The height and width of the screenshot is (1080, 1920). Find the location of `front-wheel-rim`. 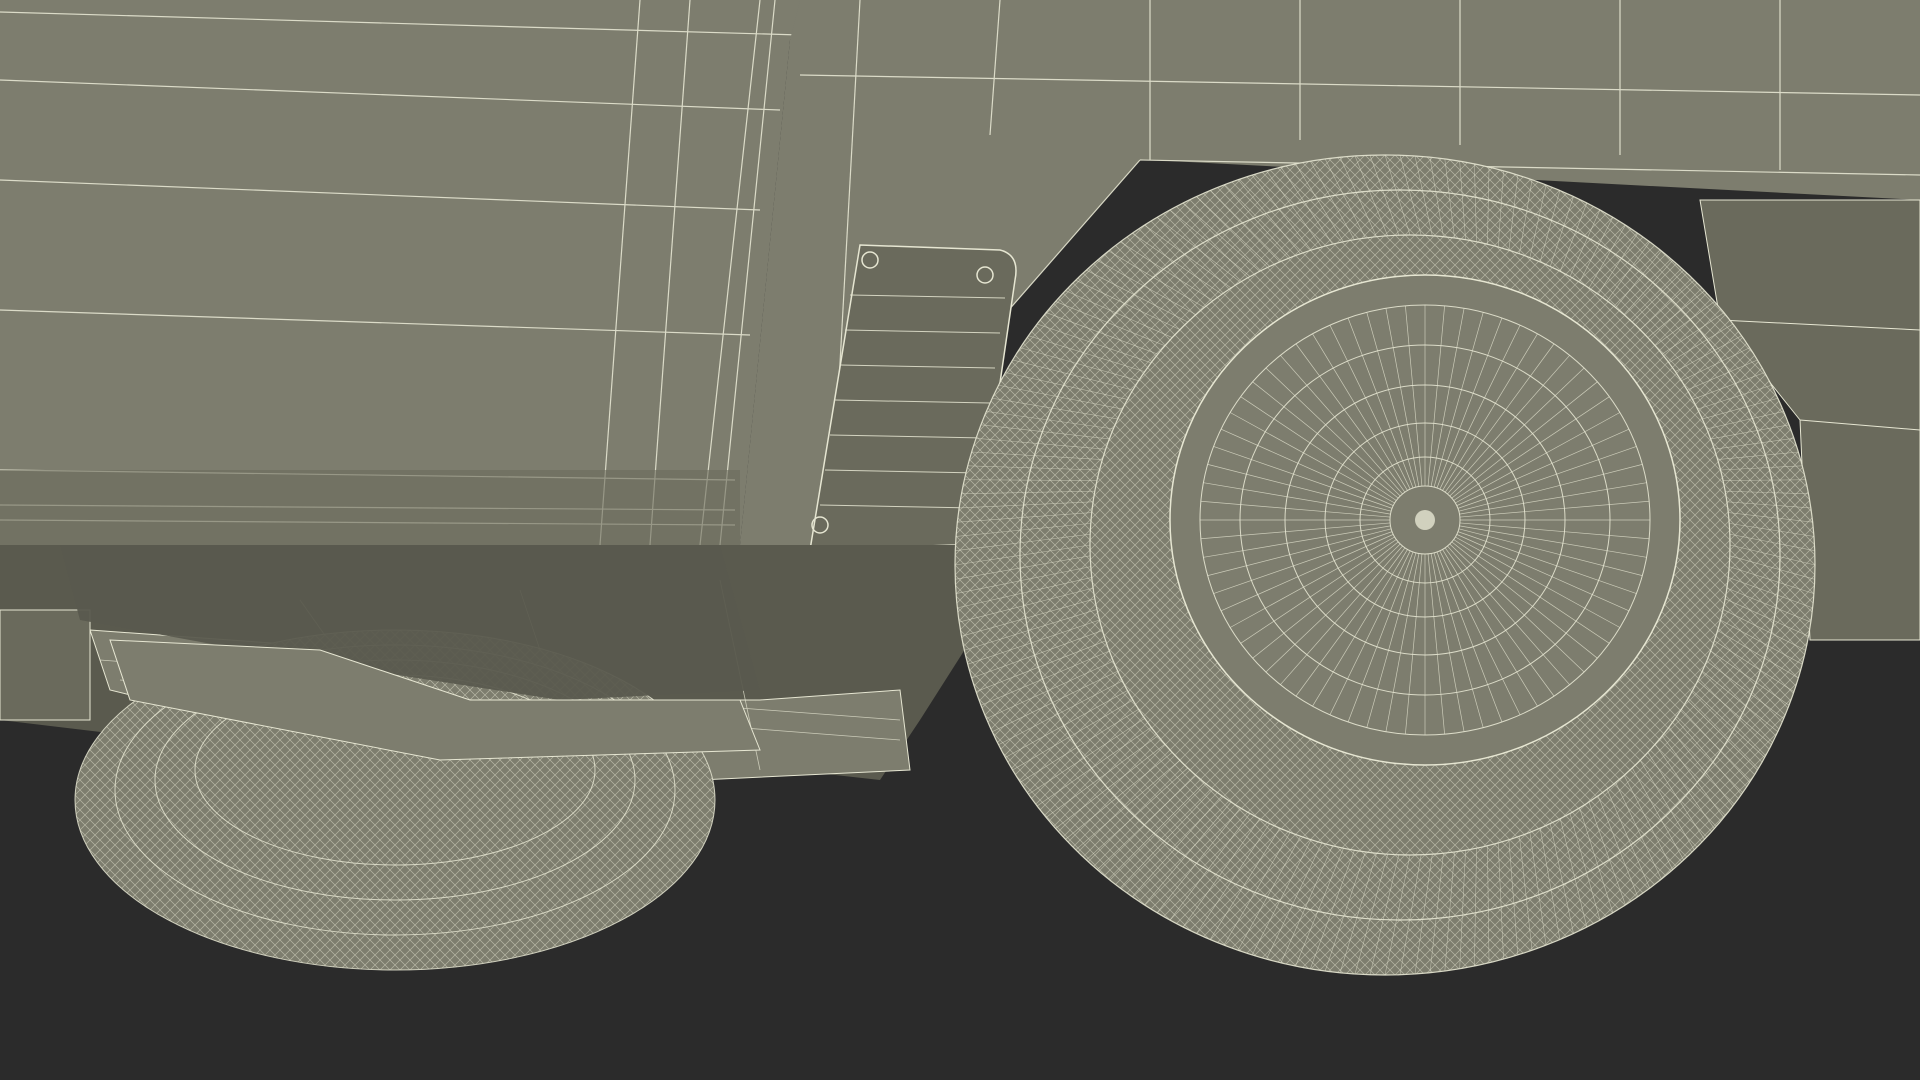

front-wheel-rim is located at coordinates (1425, 520).